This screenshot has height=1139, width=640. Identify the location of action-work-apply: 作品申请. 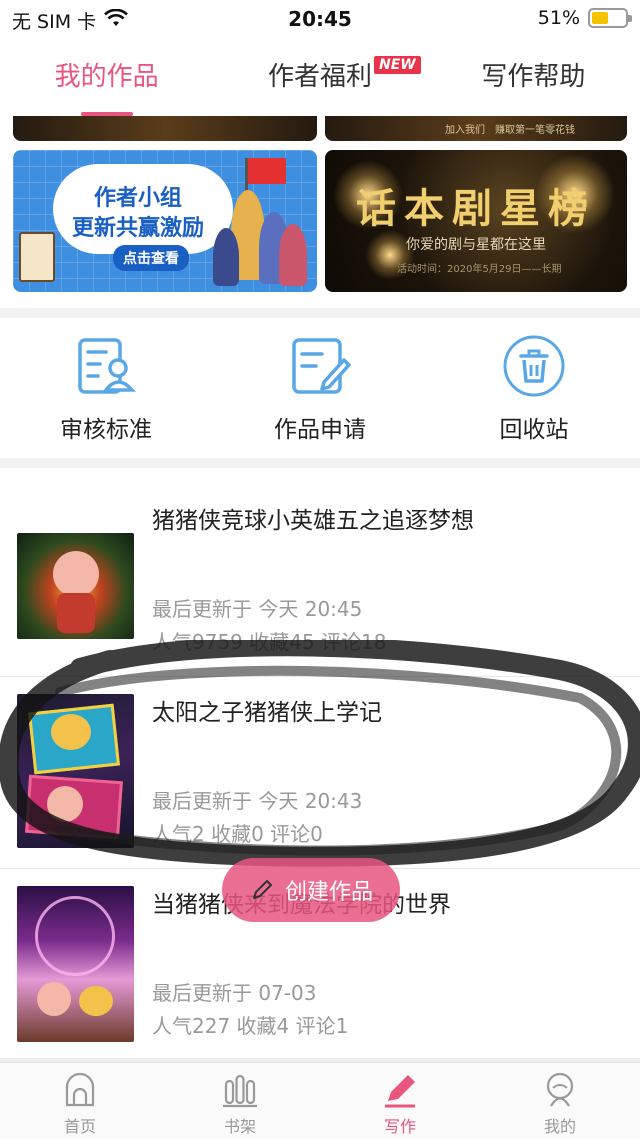
(320, 388).